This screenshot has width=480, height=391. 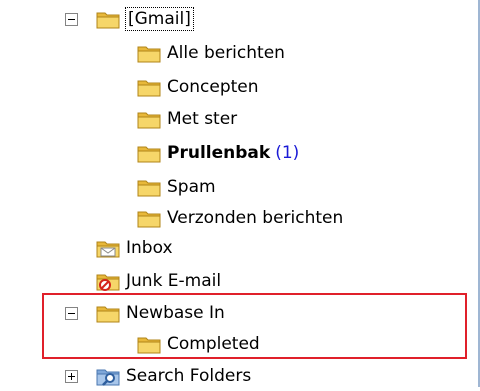 I want to click on folder-label-concepten: Concepten, so click(x=213, y=87).